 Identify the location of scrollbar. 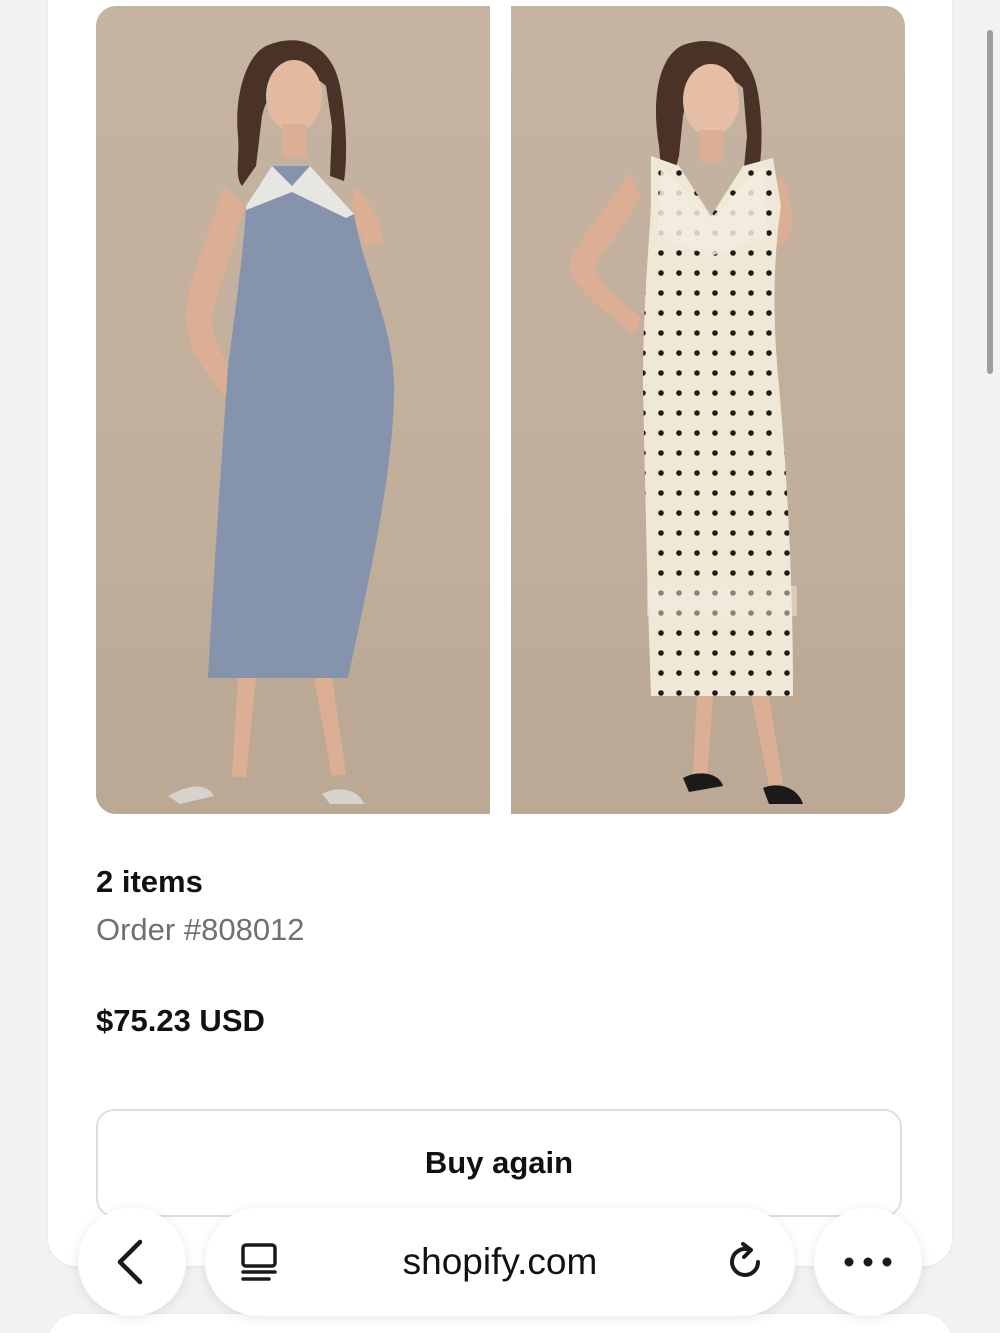
(990, 202).